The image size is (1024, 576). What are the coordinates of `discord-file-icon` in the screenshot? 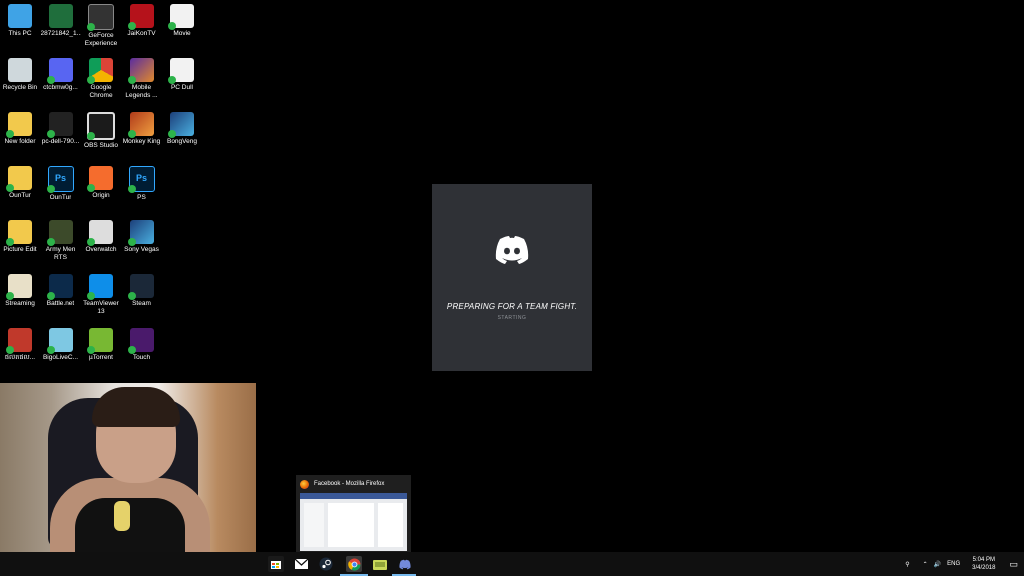 It's located at (59, 71).